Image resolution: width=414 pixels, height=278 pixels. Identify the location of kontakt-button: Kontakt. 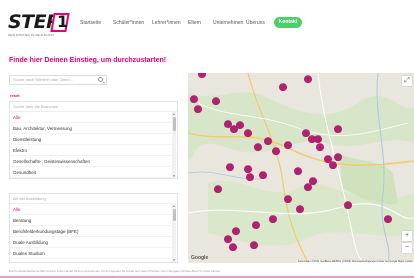
(288, 22).